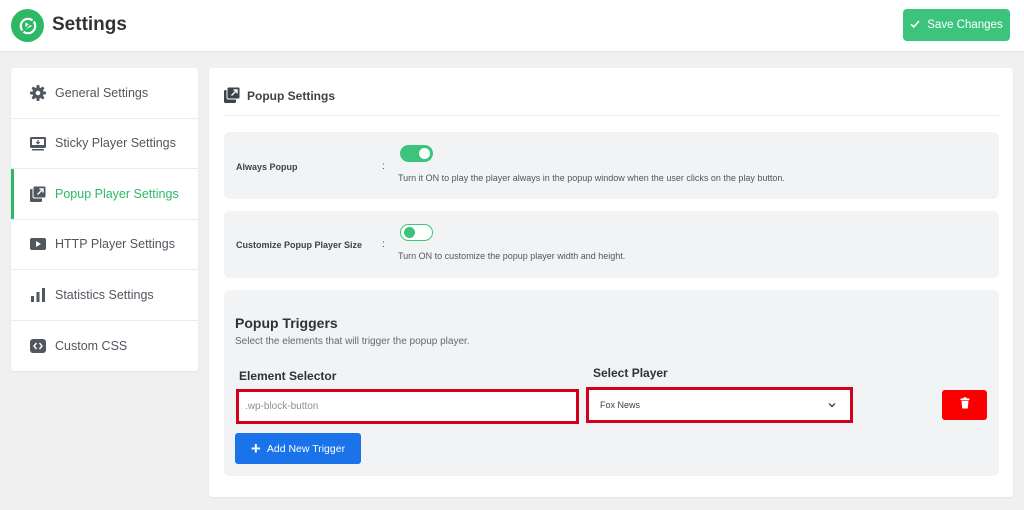  What do you see at coordinates (306, 448) in the screenshot?
I see `add-new-trigger-label: Add New Trigger` at bounding box center [306, 448].